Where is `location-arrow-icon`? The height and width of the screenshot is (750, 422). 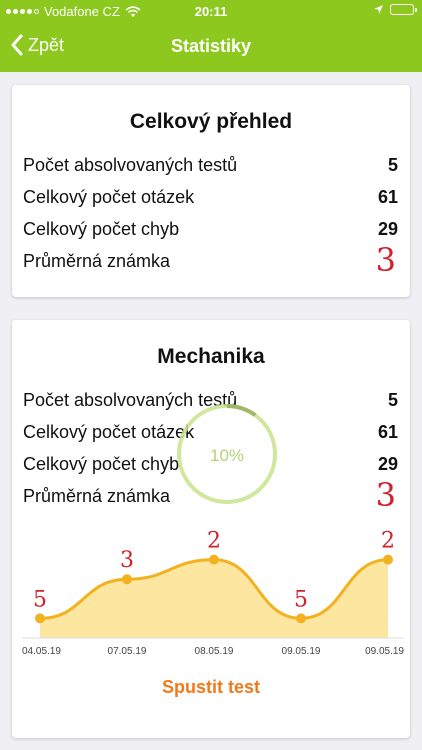
location-arrow-icon is located at coordinates (378, 9).